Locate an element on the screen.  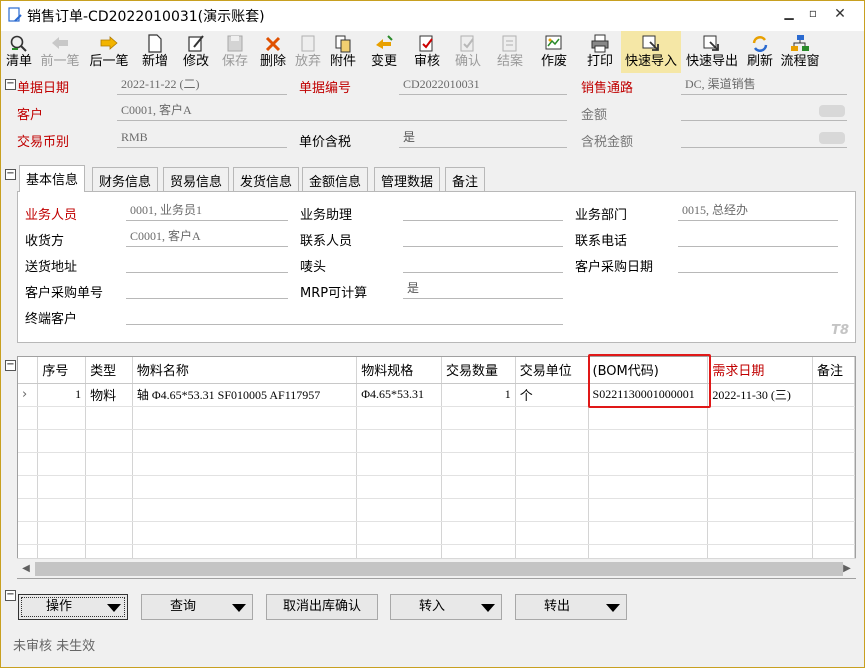
contact-phone-field is located at coordinates (758, 237).